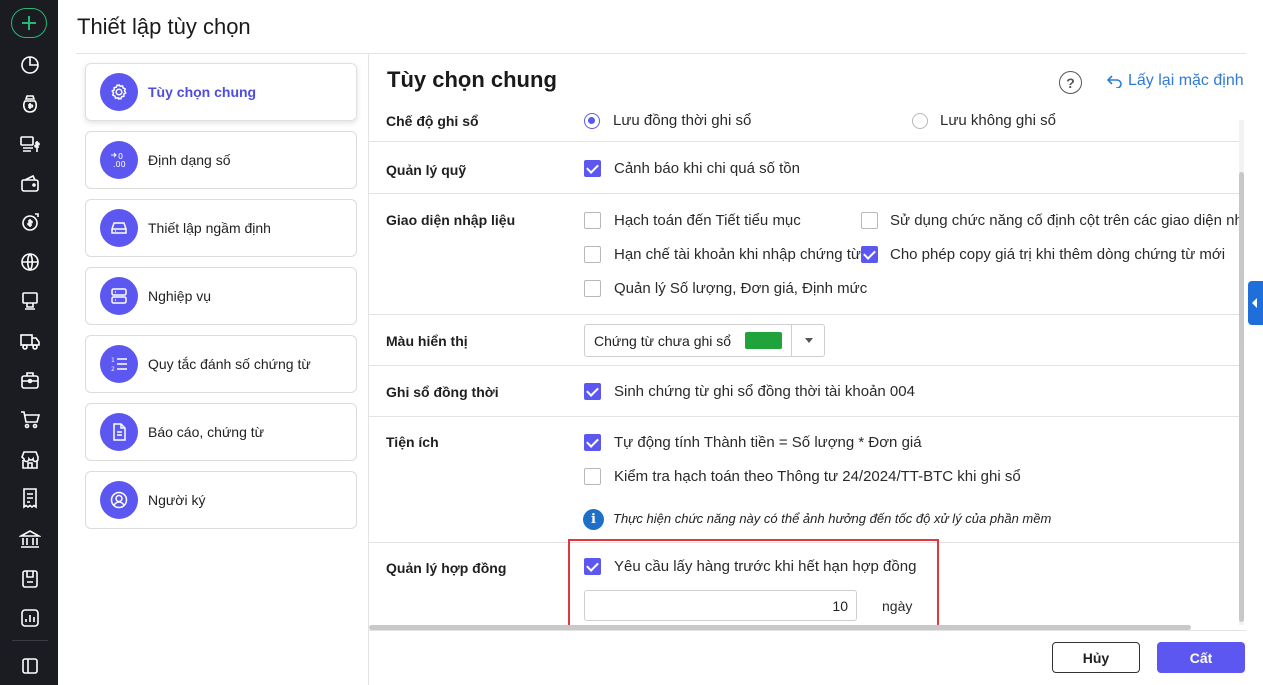  Describe the element at coordinates (30, 579) in the screenshot. I see `document-box-icon` at that location.